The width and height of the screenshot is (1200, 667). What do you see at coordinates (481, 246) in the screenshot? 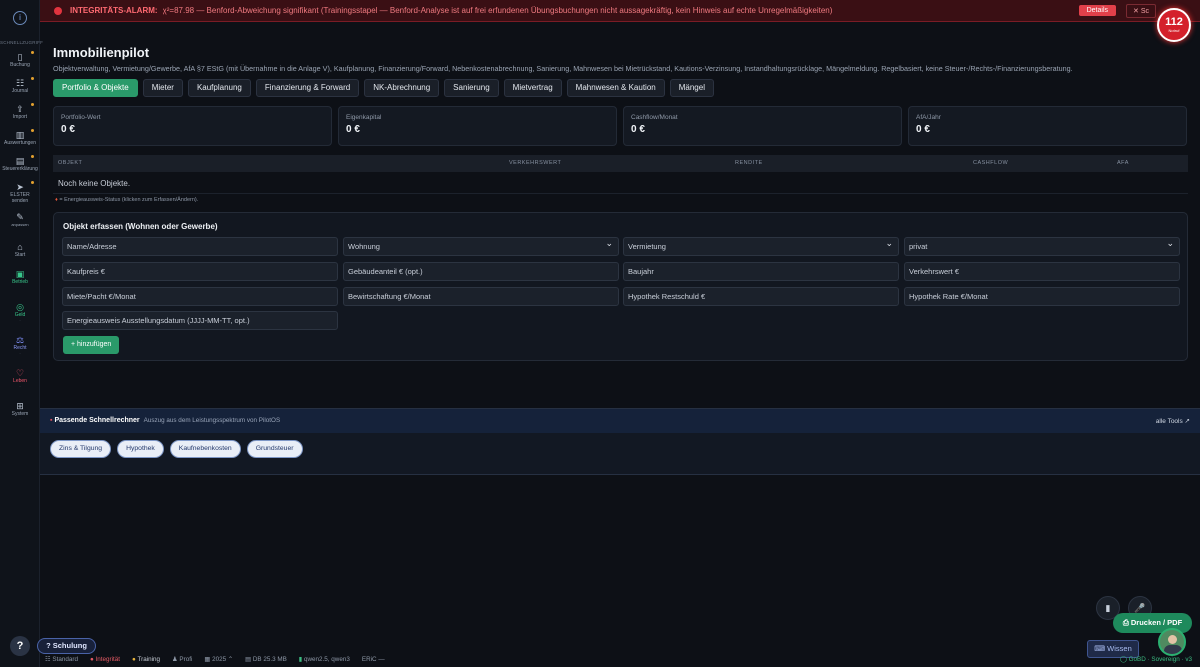
I see `property-type-select: Wohnung` at bounding box center [481, 246].